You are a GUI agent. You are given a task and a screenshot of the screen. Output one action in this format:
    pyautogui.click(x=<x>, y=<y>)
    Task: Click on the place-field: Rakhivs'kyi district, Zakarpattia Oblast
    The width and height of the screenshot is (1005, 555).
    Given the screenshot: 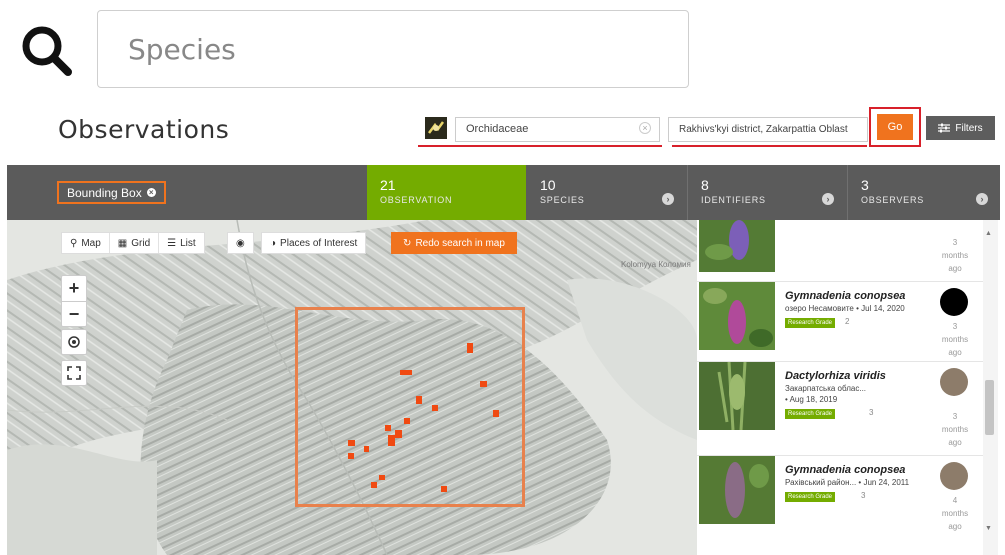 What is the action you would take?
    pyautogui.click(x=768, y=129)
    